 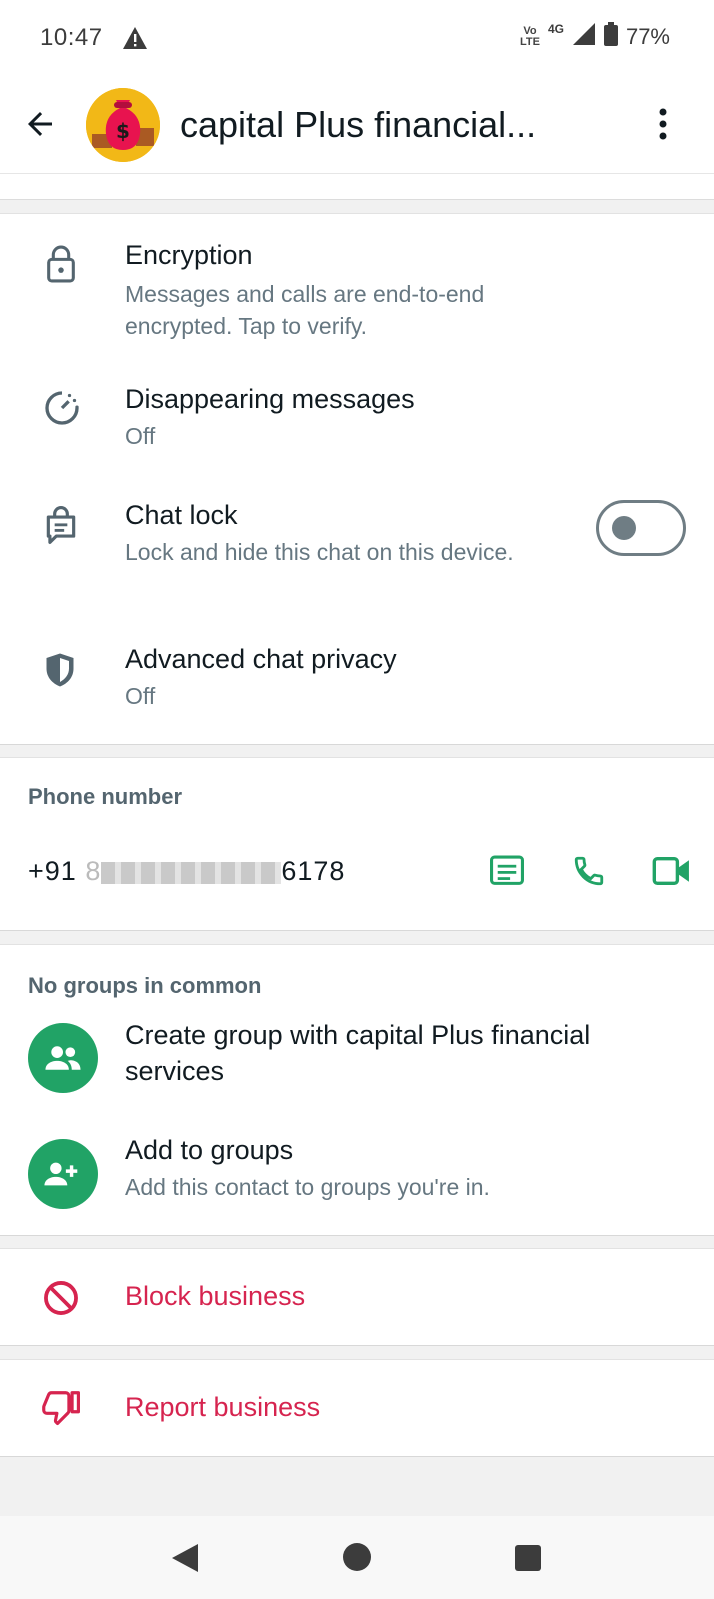 I want to click on volte-line1: Vo, so click(x=530, y=30).